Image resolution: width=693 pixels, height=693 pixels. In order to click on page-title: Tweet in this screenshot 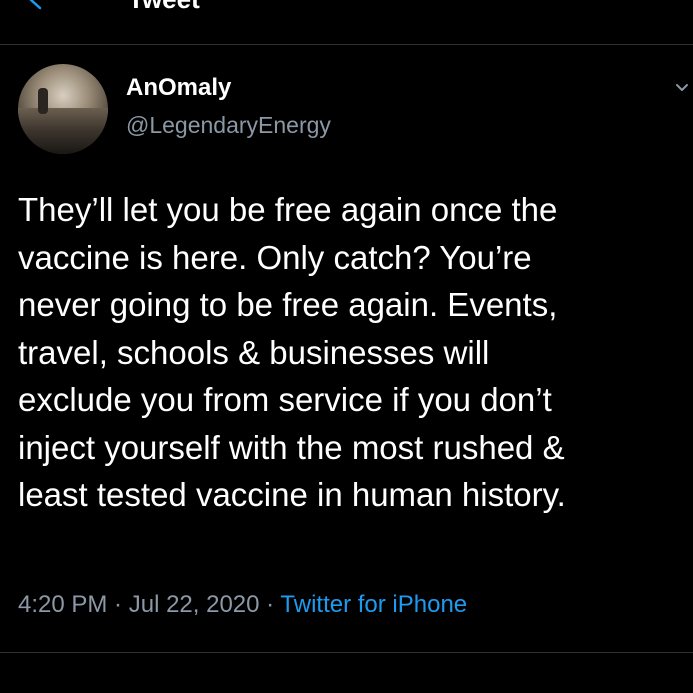, I will do `click(164, 6)`.